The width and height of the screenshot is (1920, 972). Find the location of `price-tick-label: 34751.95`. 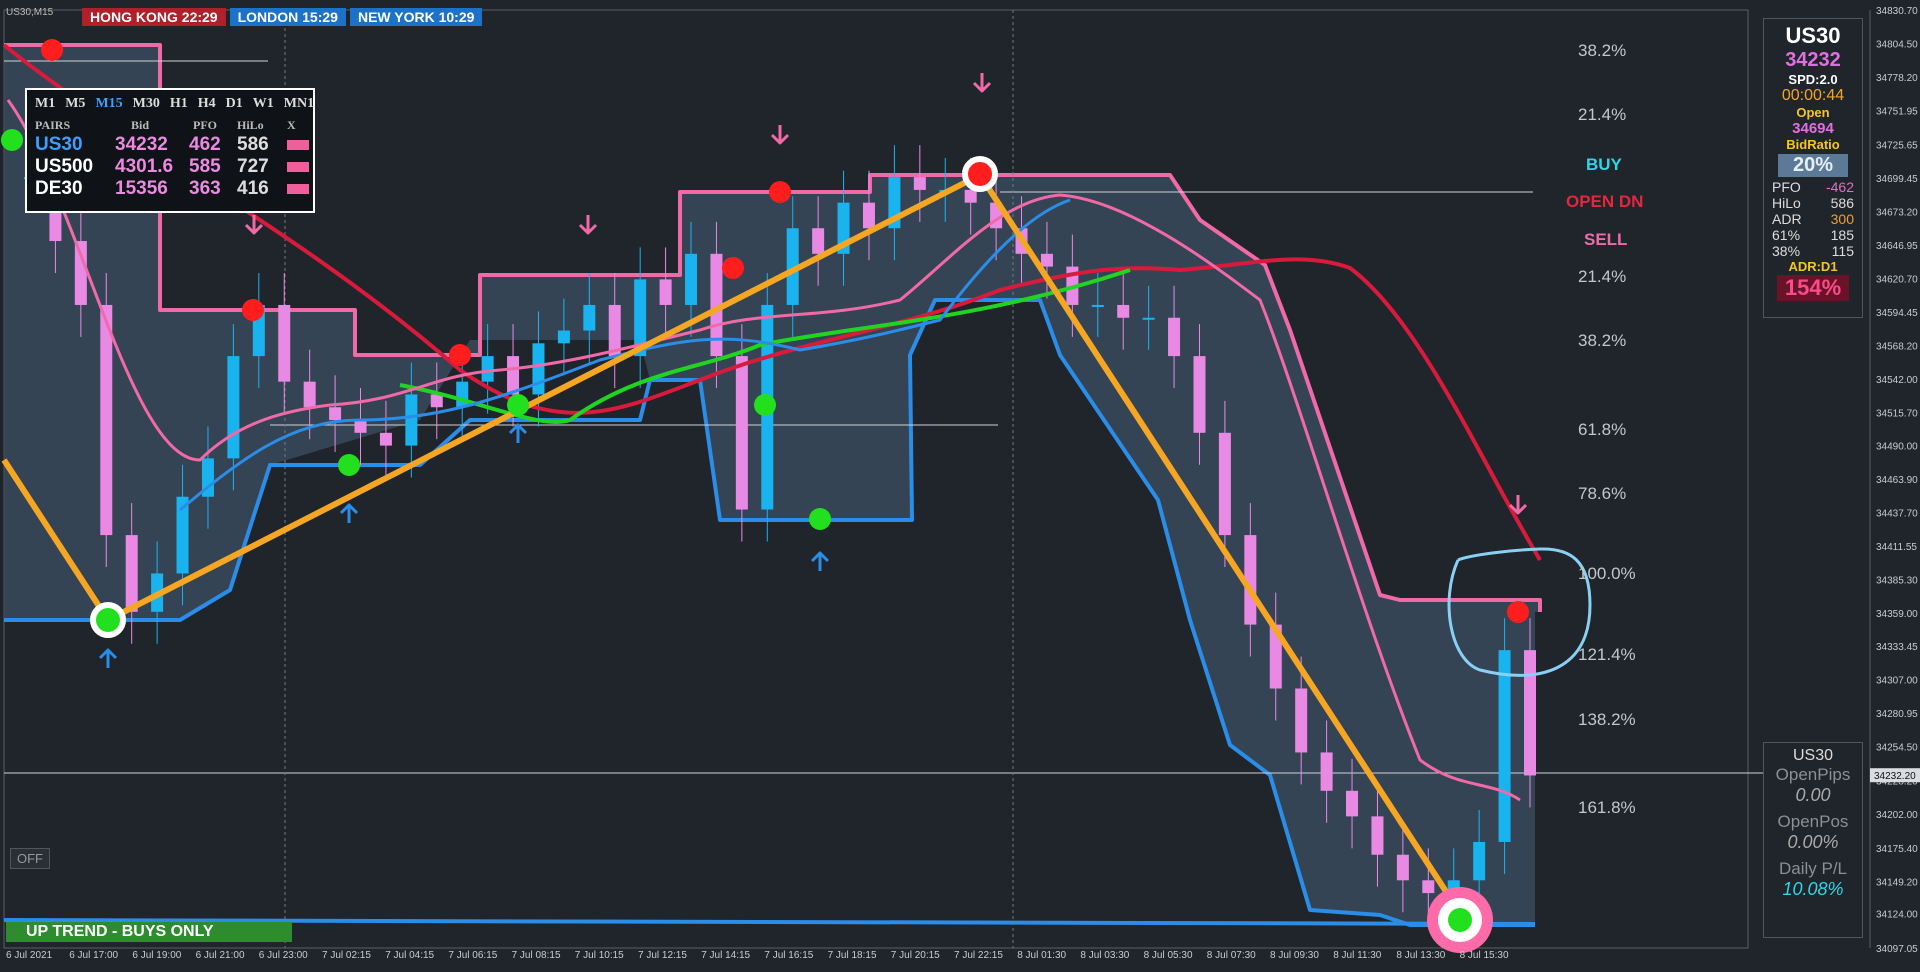

price-tick-label: 34751.95 is located at coordinates (1897, 112).